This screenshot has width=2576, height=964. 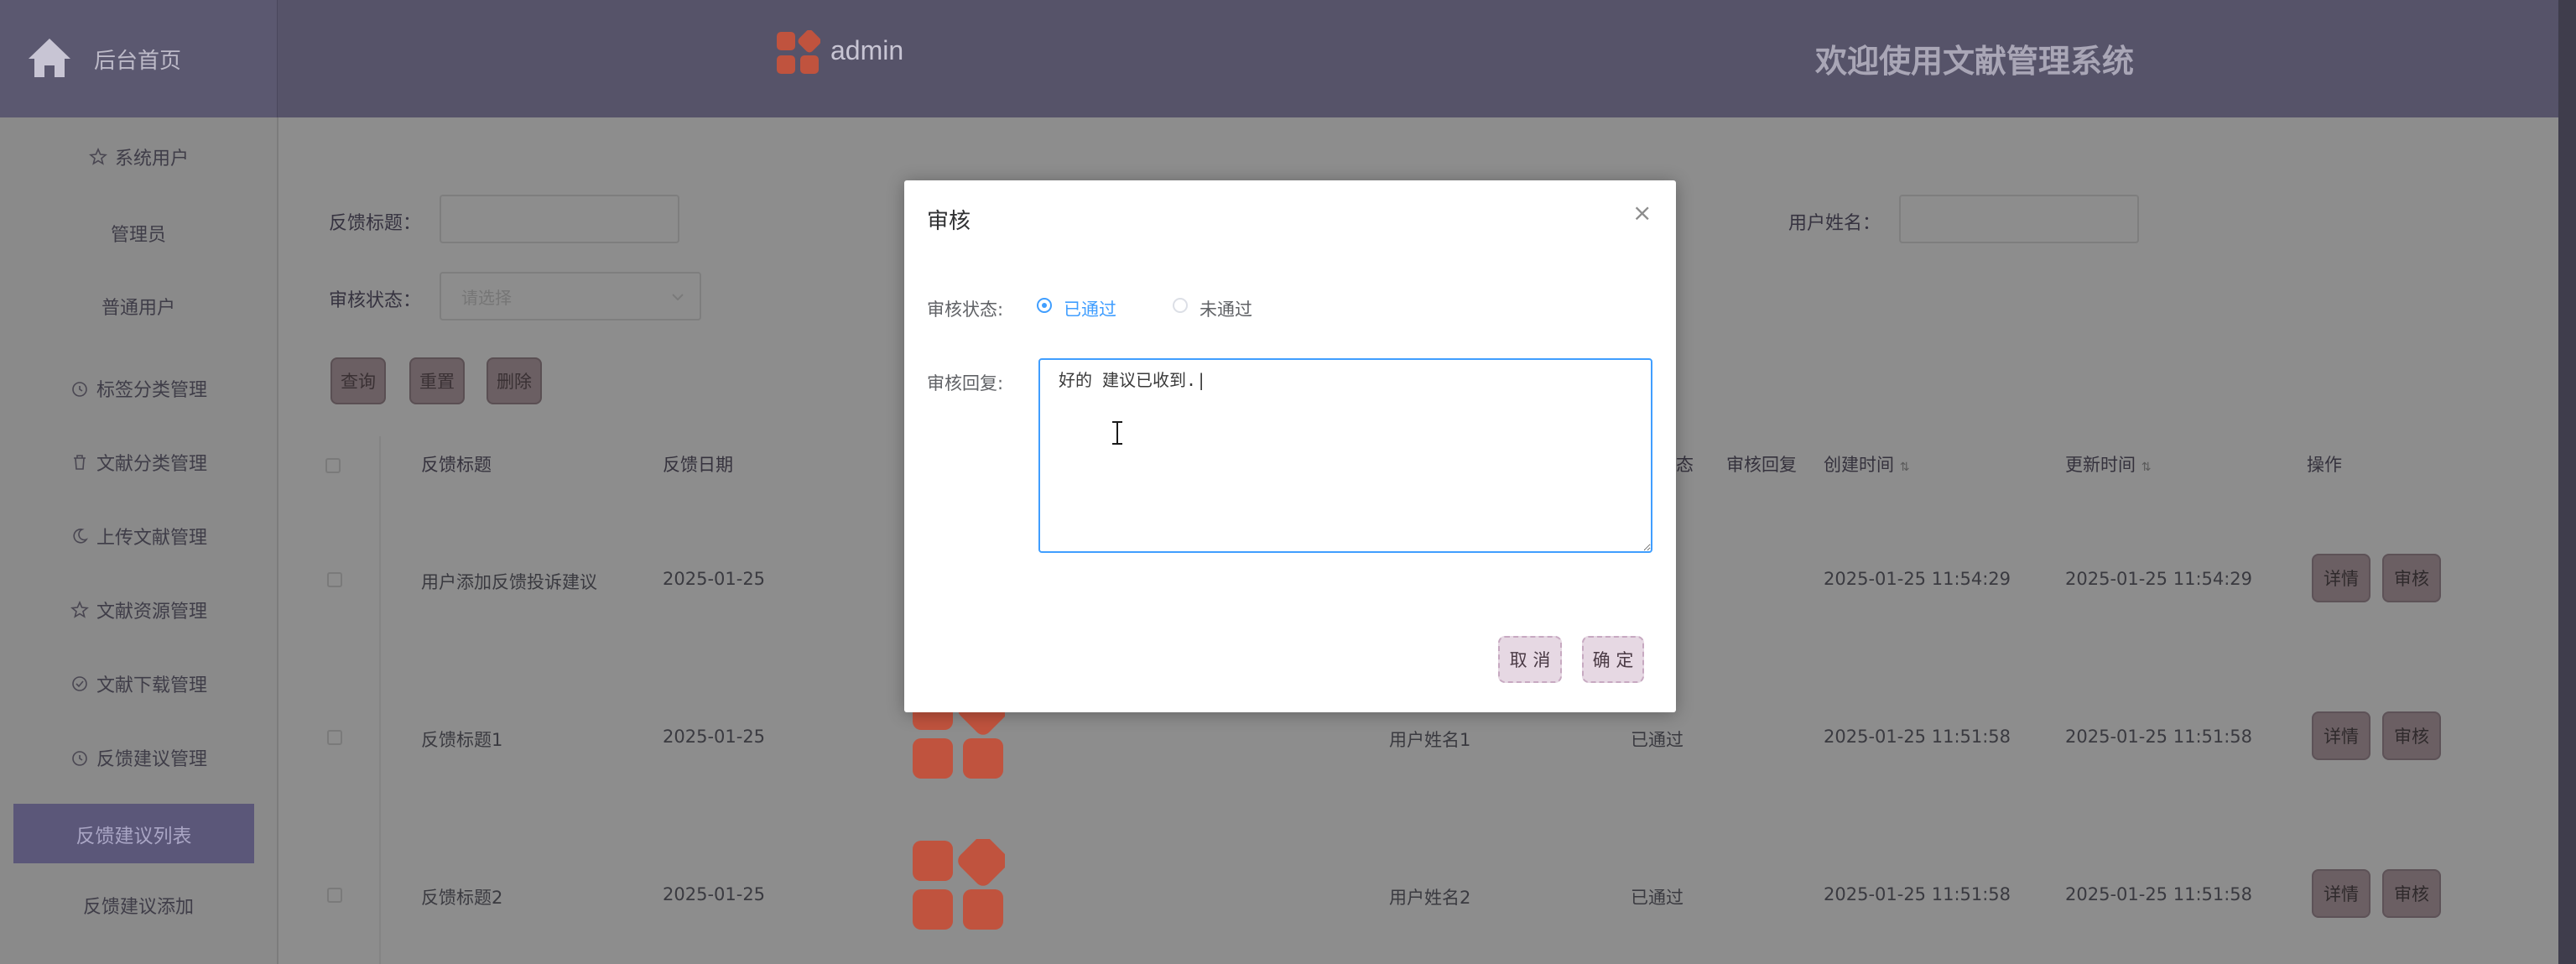 I want to click on th-reply: 审核回复, so click(x=1761, y=465).